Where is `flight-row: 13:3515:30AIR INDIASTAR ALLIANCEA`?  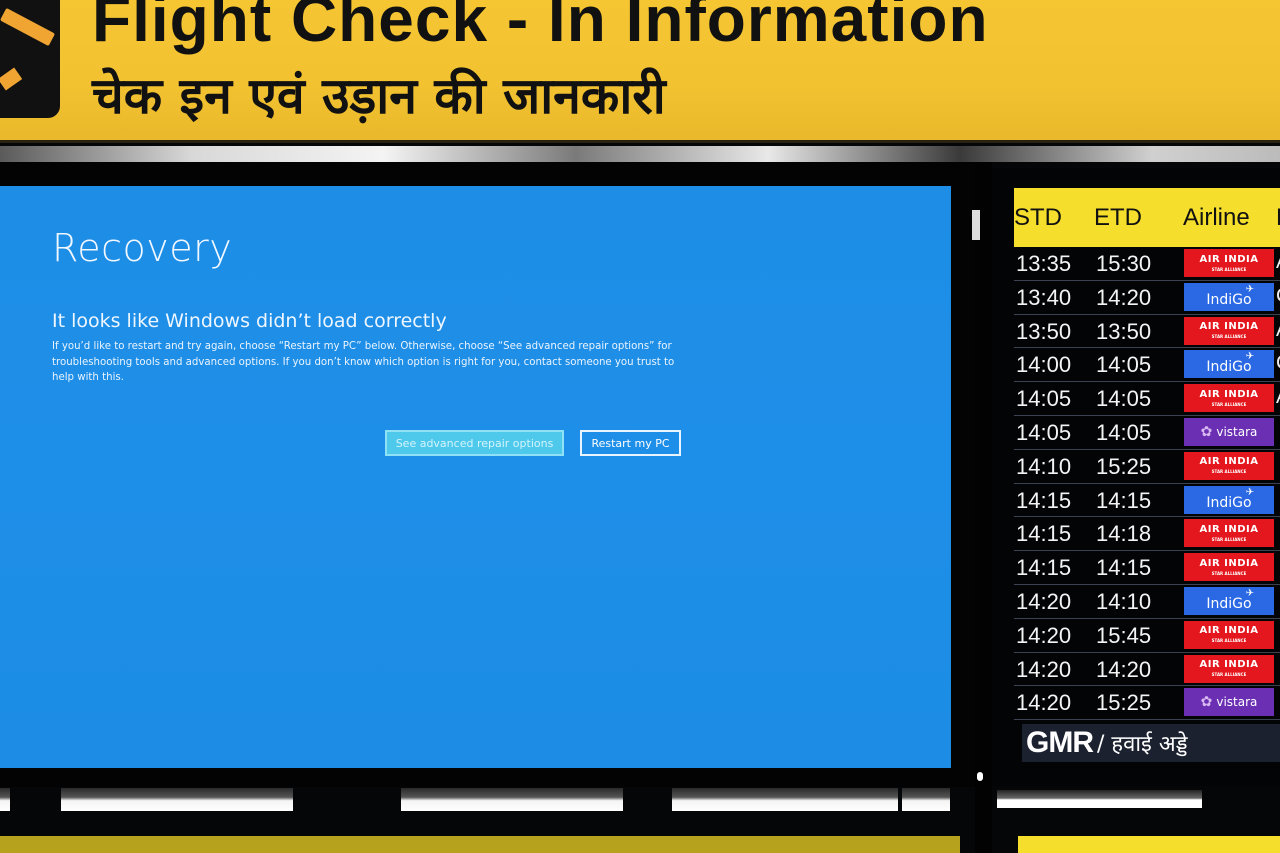
flight-row: 13:3515:30AIR INDIASTAR ALLIANCEA is located at coordinates (1147, 264).